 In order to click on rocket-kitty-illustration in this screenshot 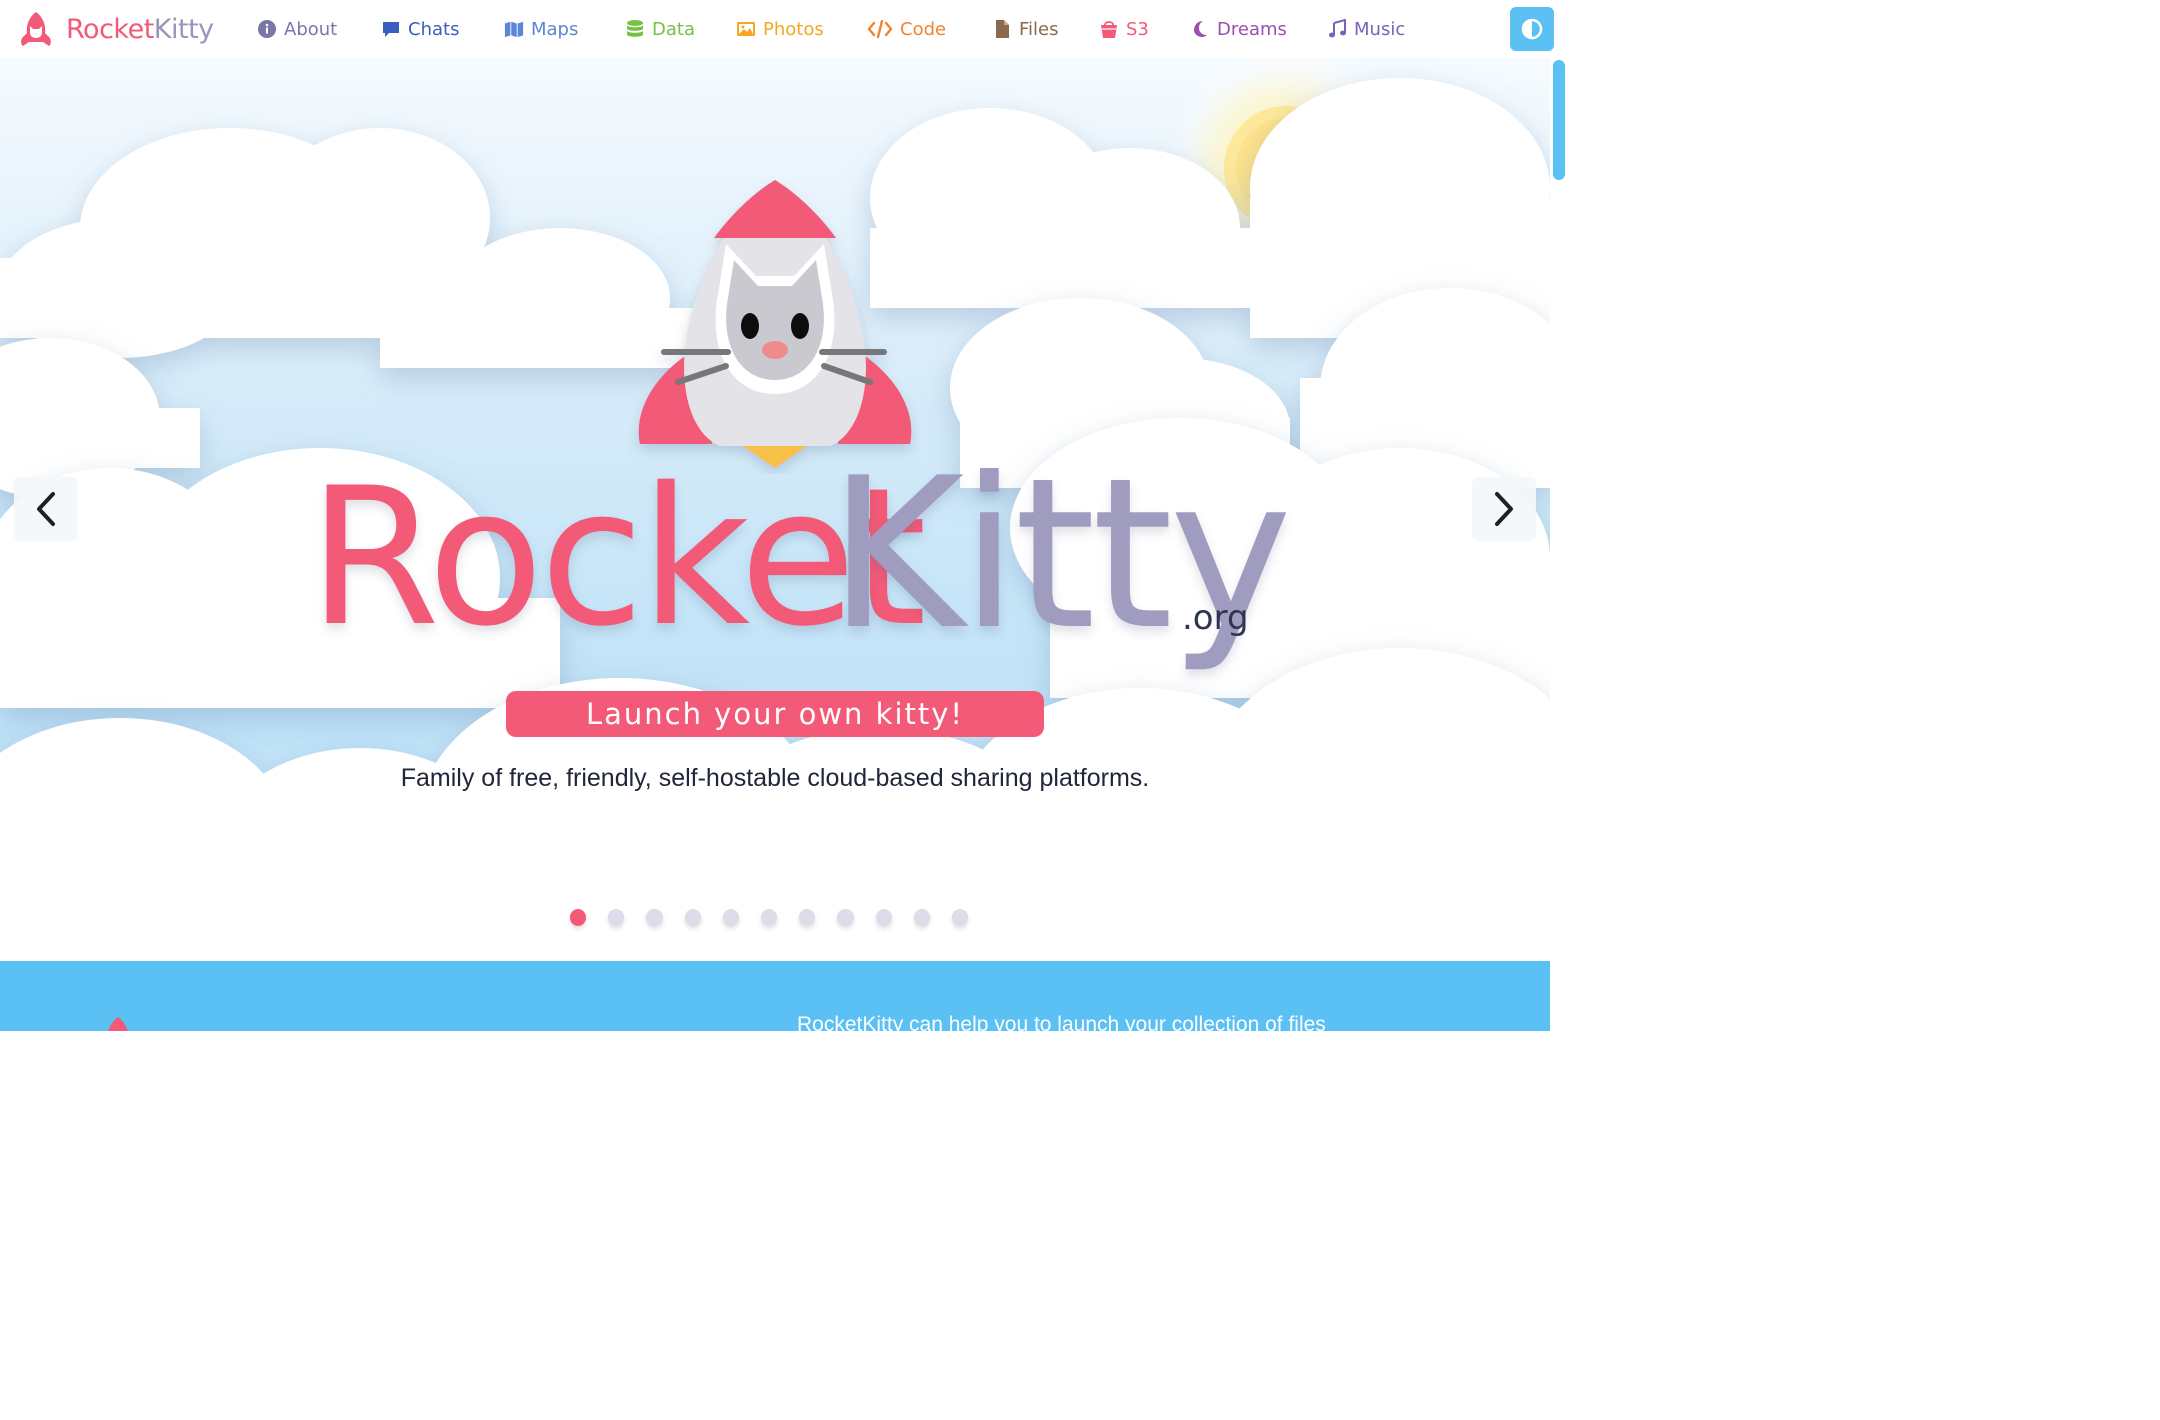, I will do `click(775, 324)`.